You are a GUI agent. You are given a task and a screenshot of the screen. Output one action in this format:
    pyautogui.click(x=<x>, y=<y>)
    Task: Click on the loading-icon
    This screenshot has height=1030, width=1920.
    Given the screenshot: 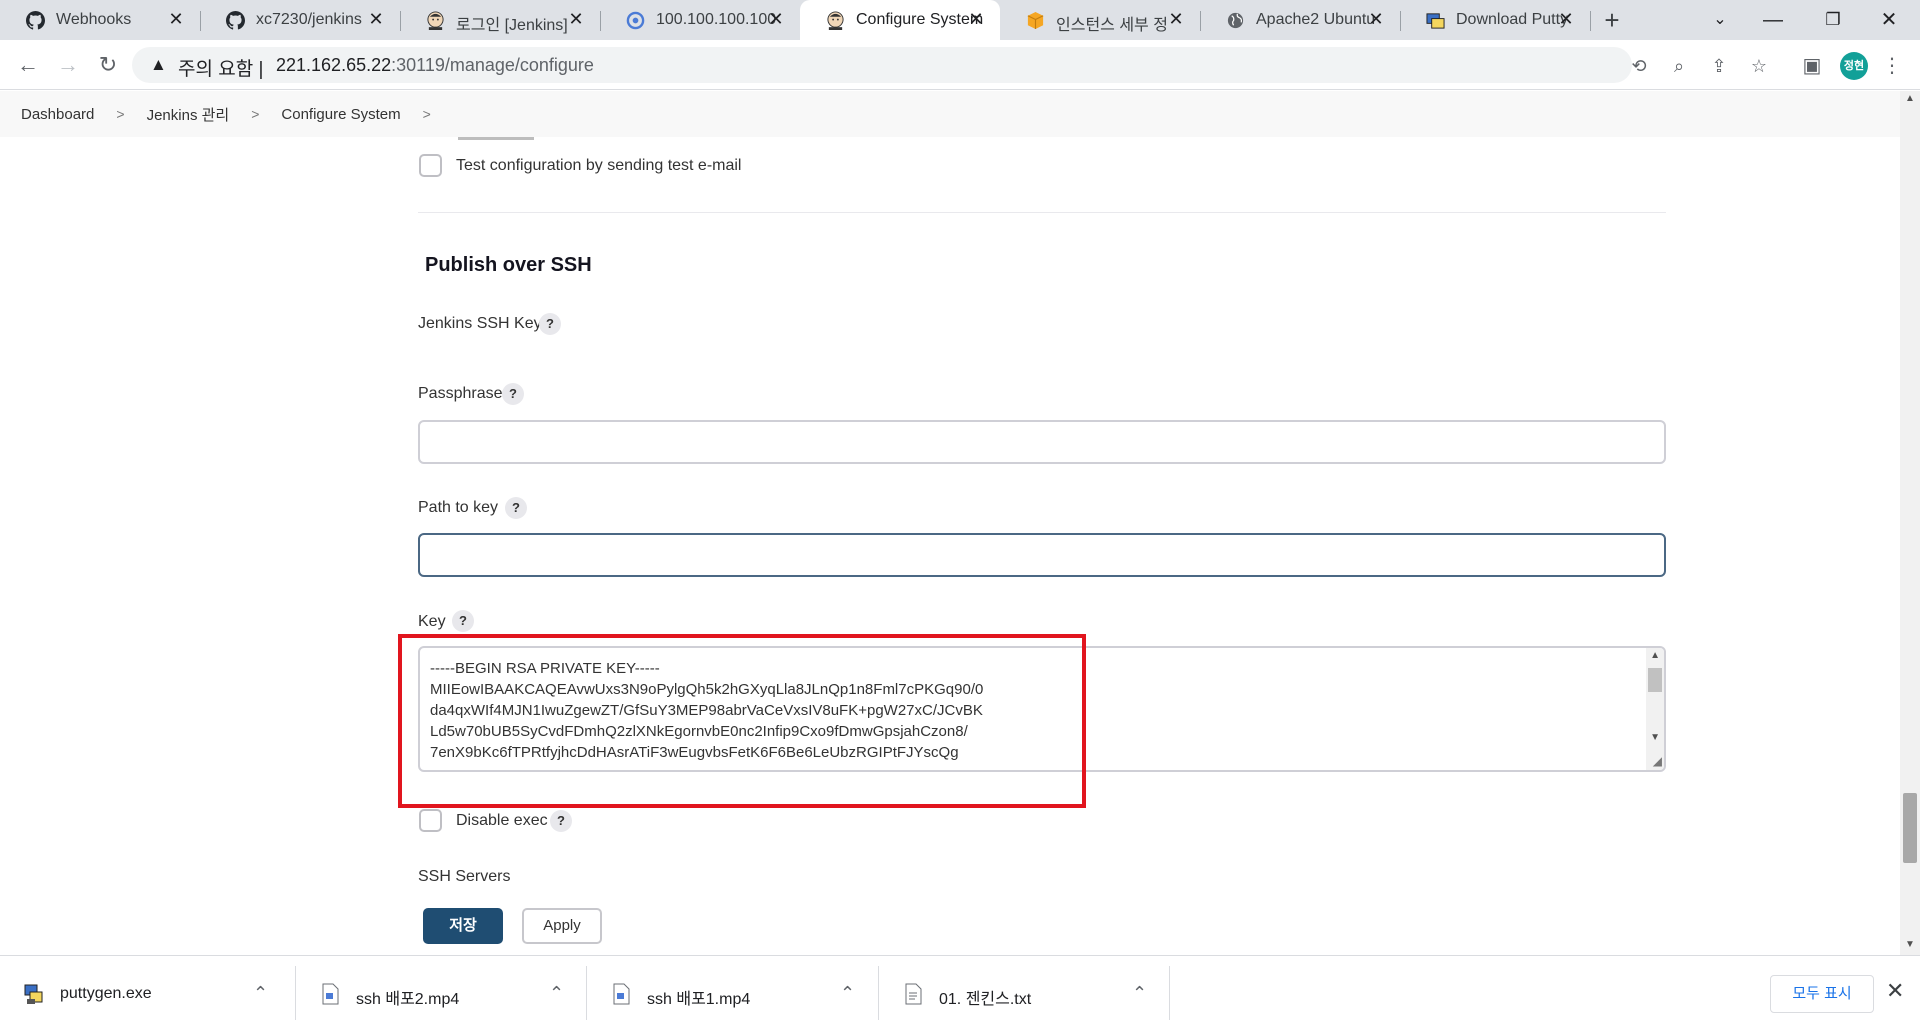 What is the action you would take?
    pyautogui.click(x=635, y=20)
    